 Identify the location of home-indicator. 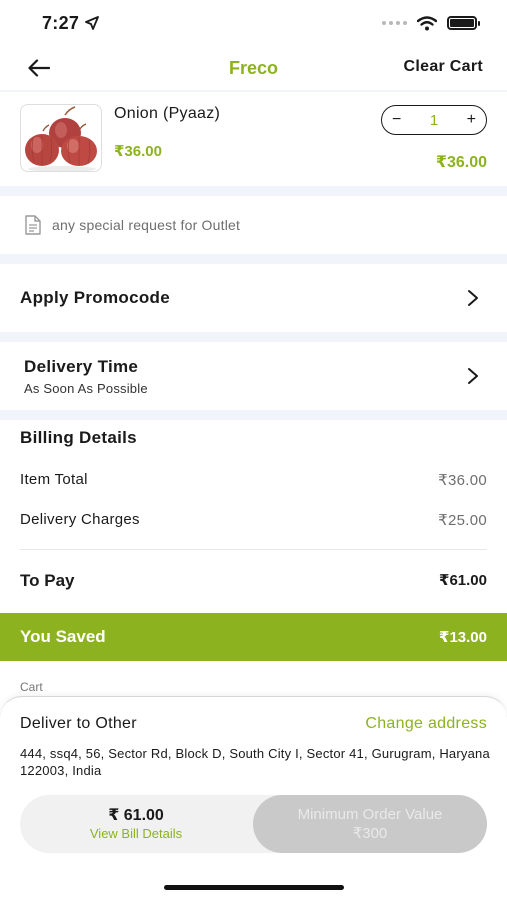
(254, 887).